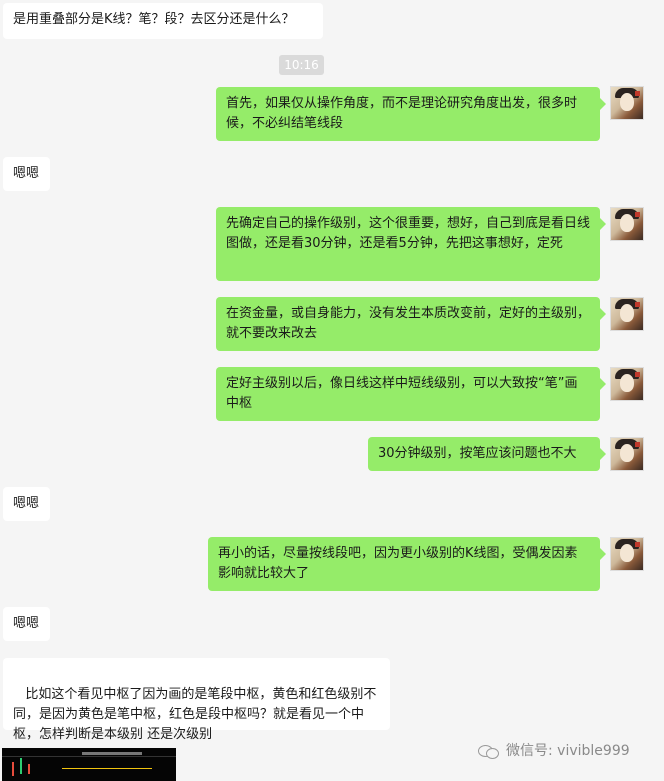  I want to click on message-text: 再小的话，尽量按线段吧，因为更小级别的K线图，受偶发因素影响就比较大了, so click(398, 563).